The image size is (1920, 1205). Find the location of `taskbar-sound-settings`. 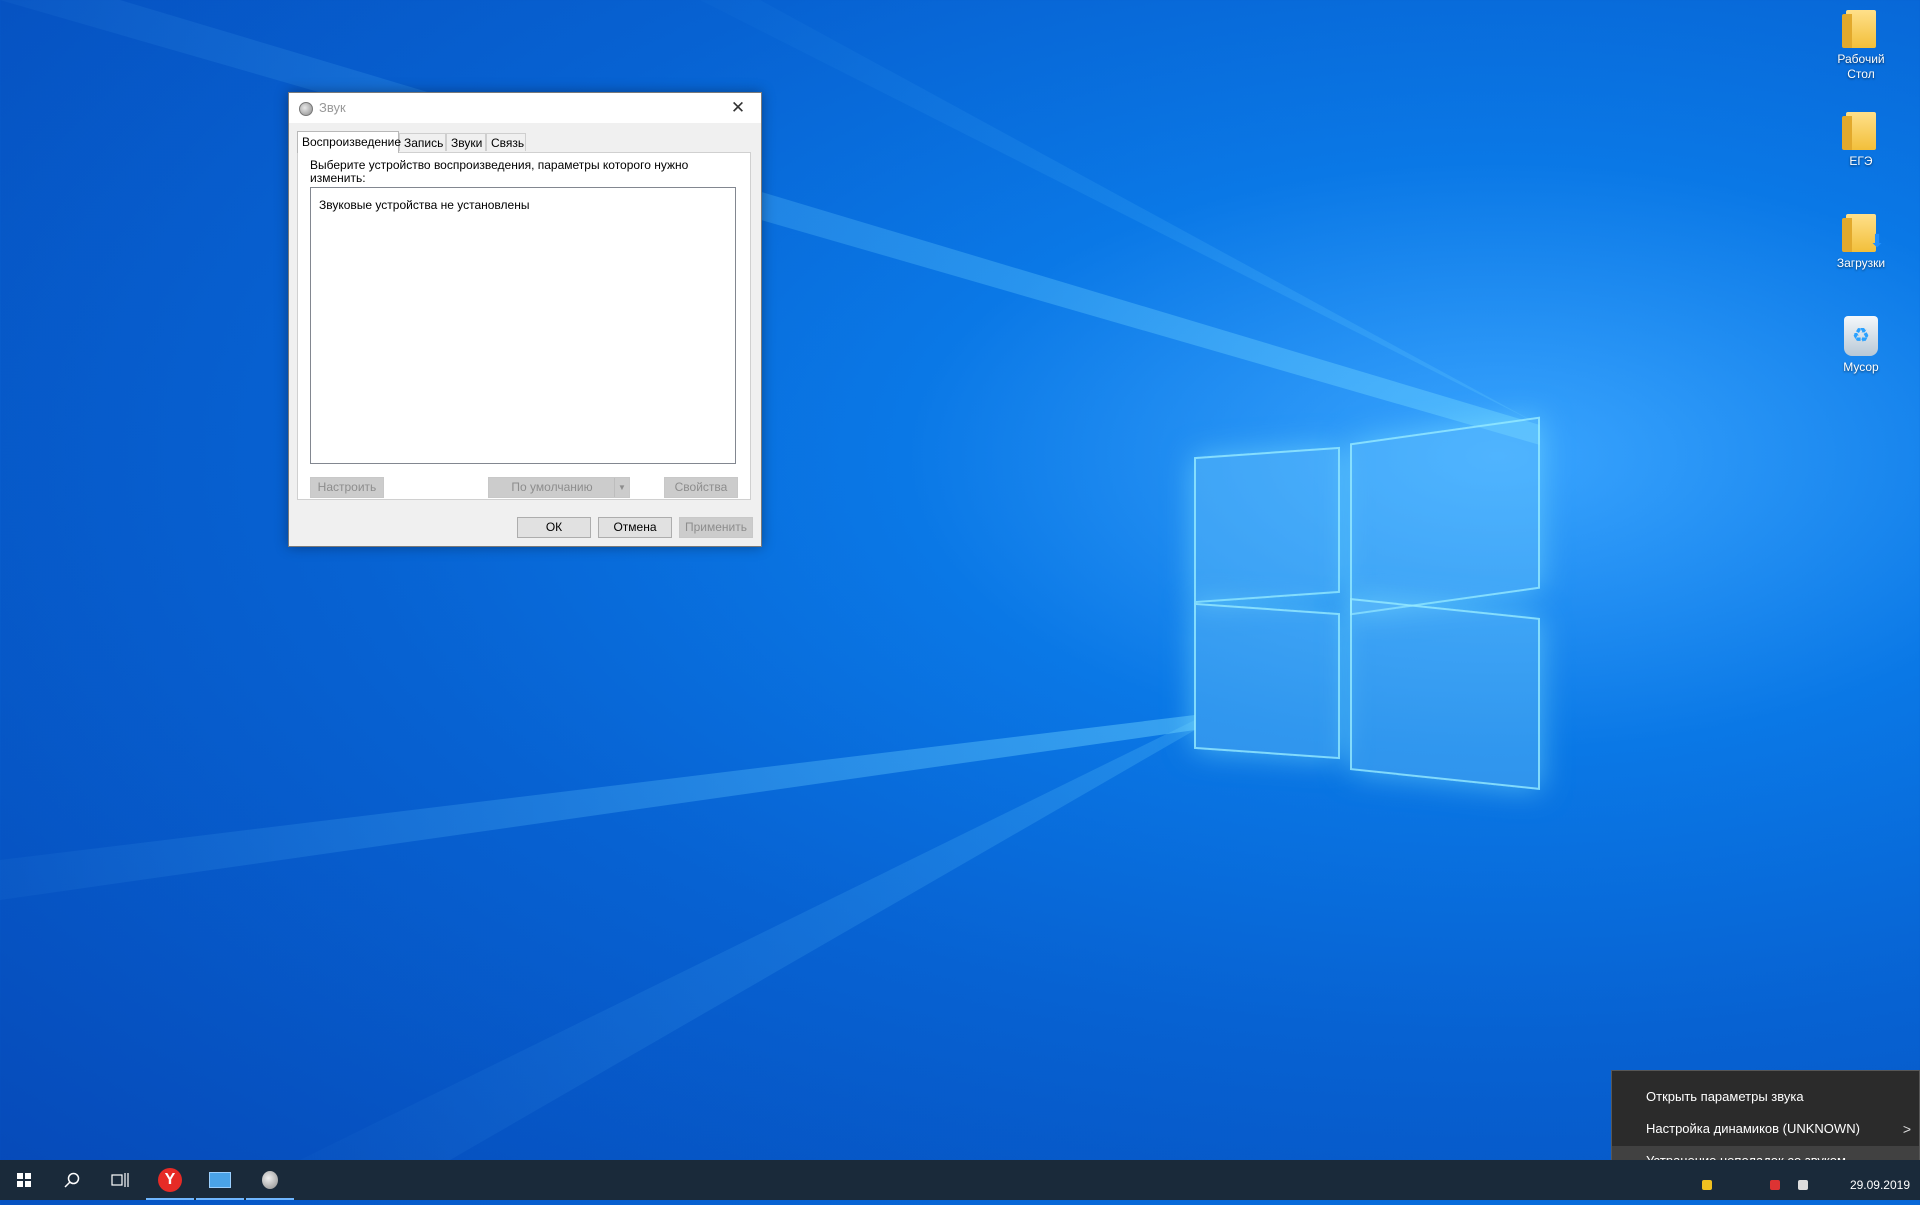

taskbar-sound-settings is located at coordinates (270, 1180).